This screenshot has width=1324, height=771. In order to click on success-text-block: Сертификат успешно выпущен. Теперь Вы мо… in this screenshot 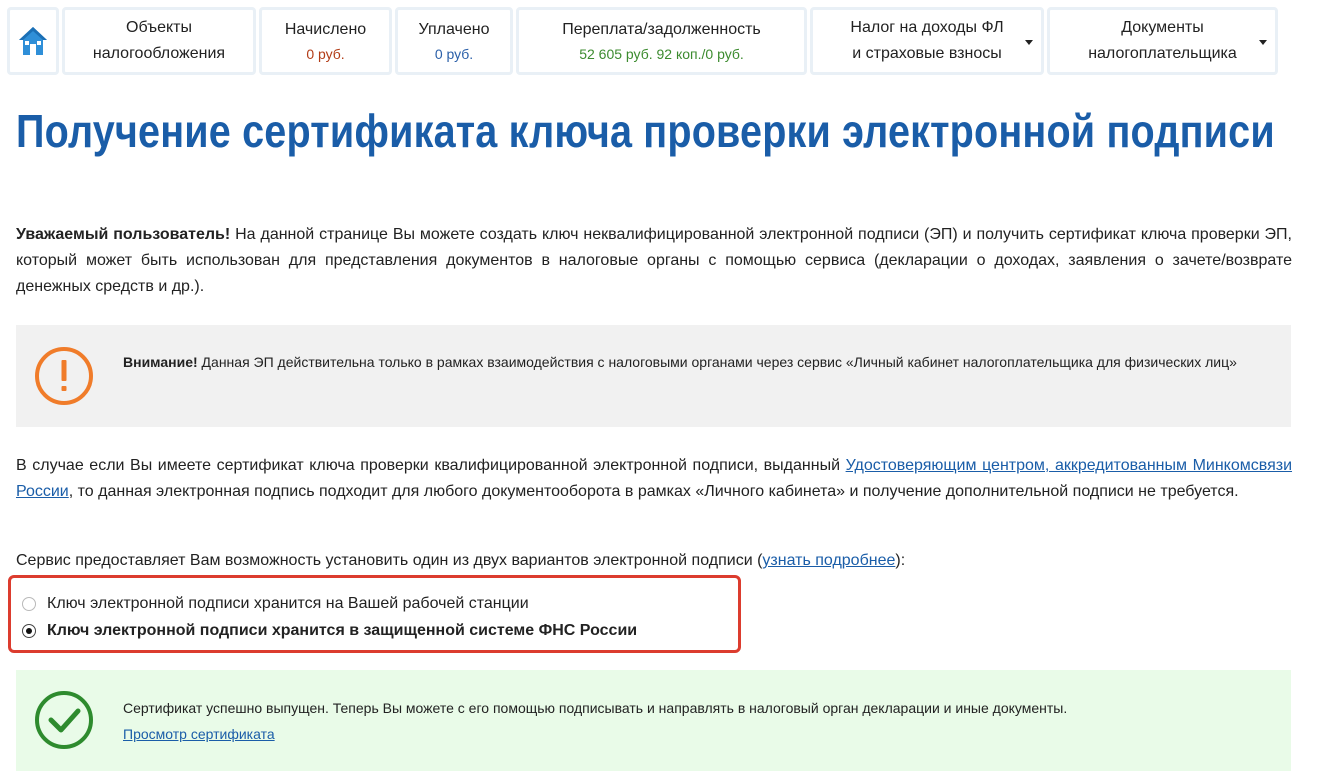, I will do `click(692, 721)`.